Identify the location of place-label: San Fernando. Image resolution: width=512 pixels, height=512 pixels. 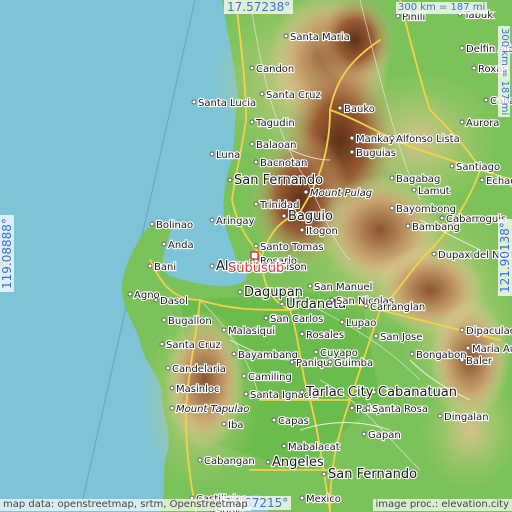
(372, 474).